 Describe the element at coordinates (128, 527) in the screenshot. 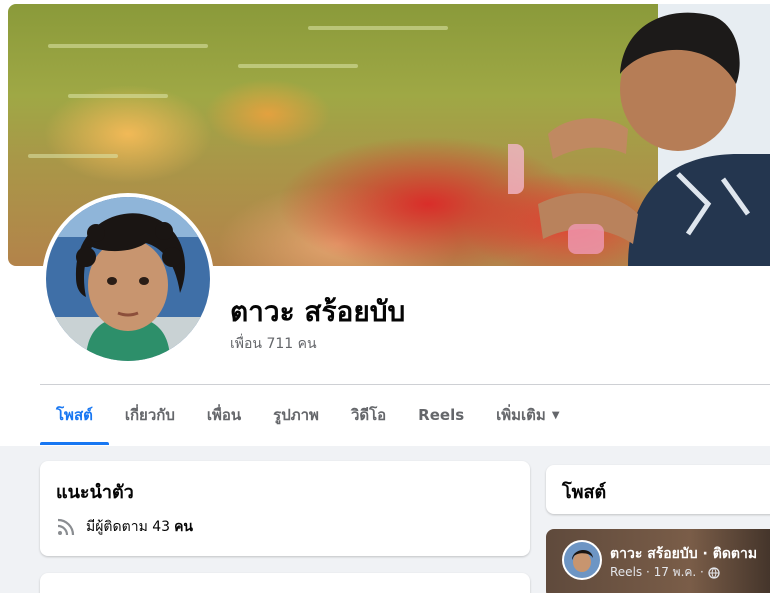

I see `followers-text: มีผู้ติดตาม 43` at that location.